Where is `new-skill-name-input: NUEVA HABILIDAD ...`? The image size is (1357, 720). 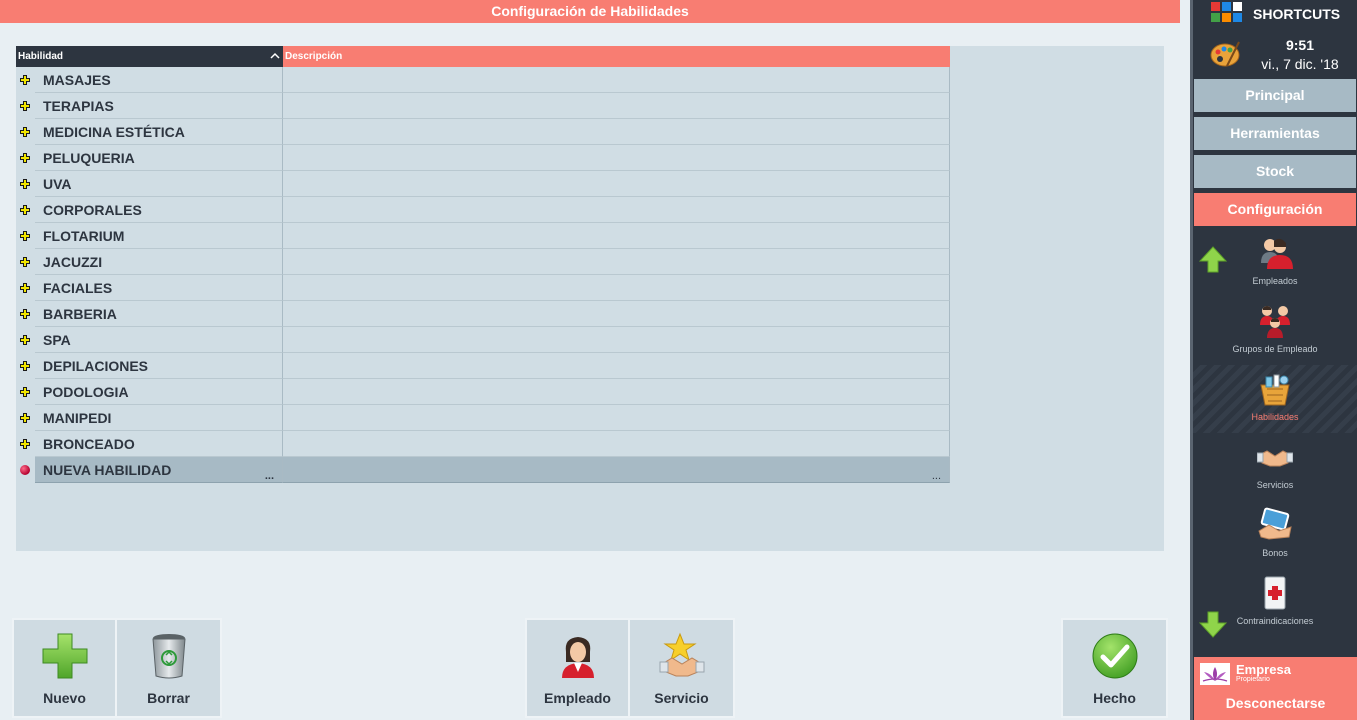
new-skill-name-input: NUEVA HABILIDAD ... is located at coordinates (159, 470).